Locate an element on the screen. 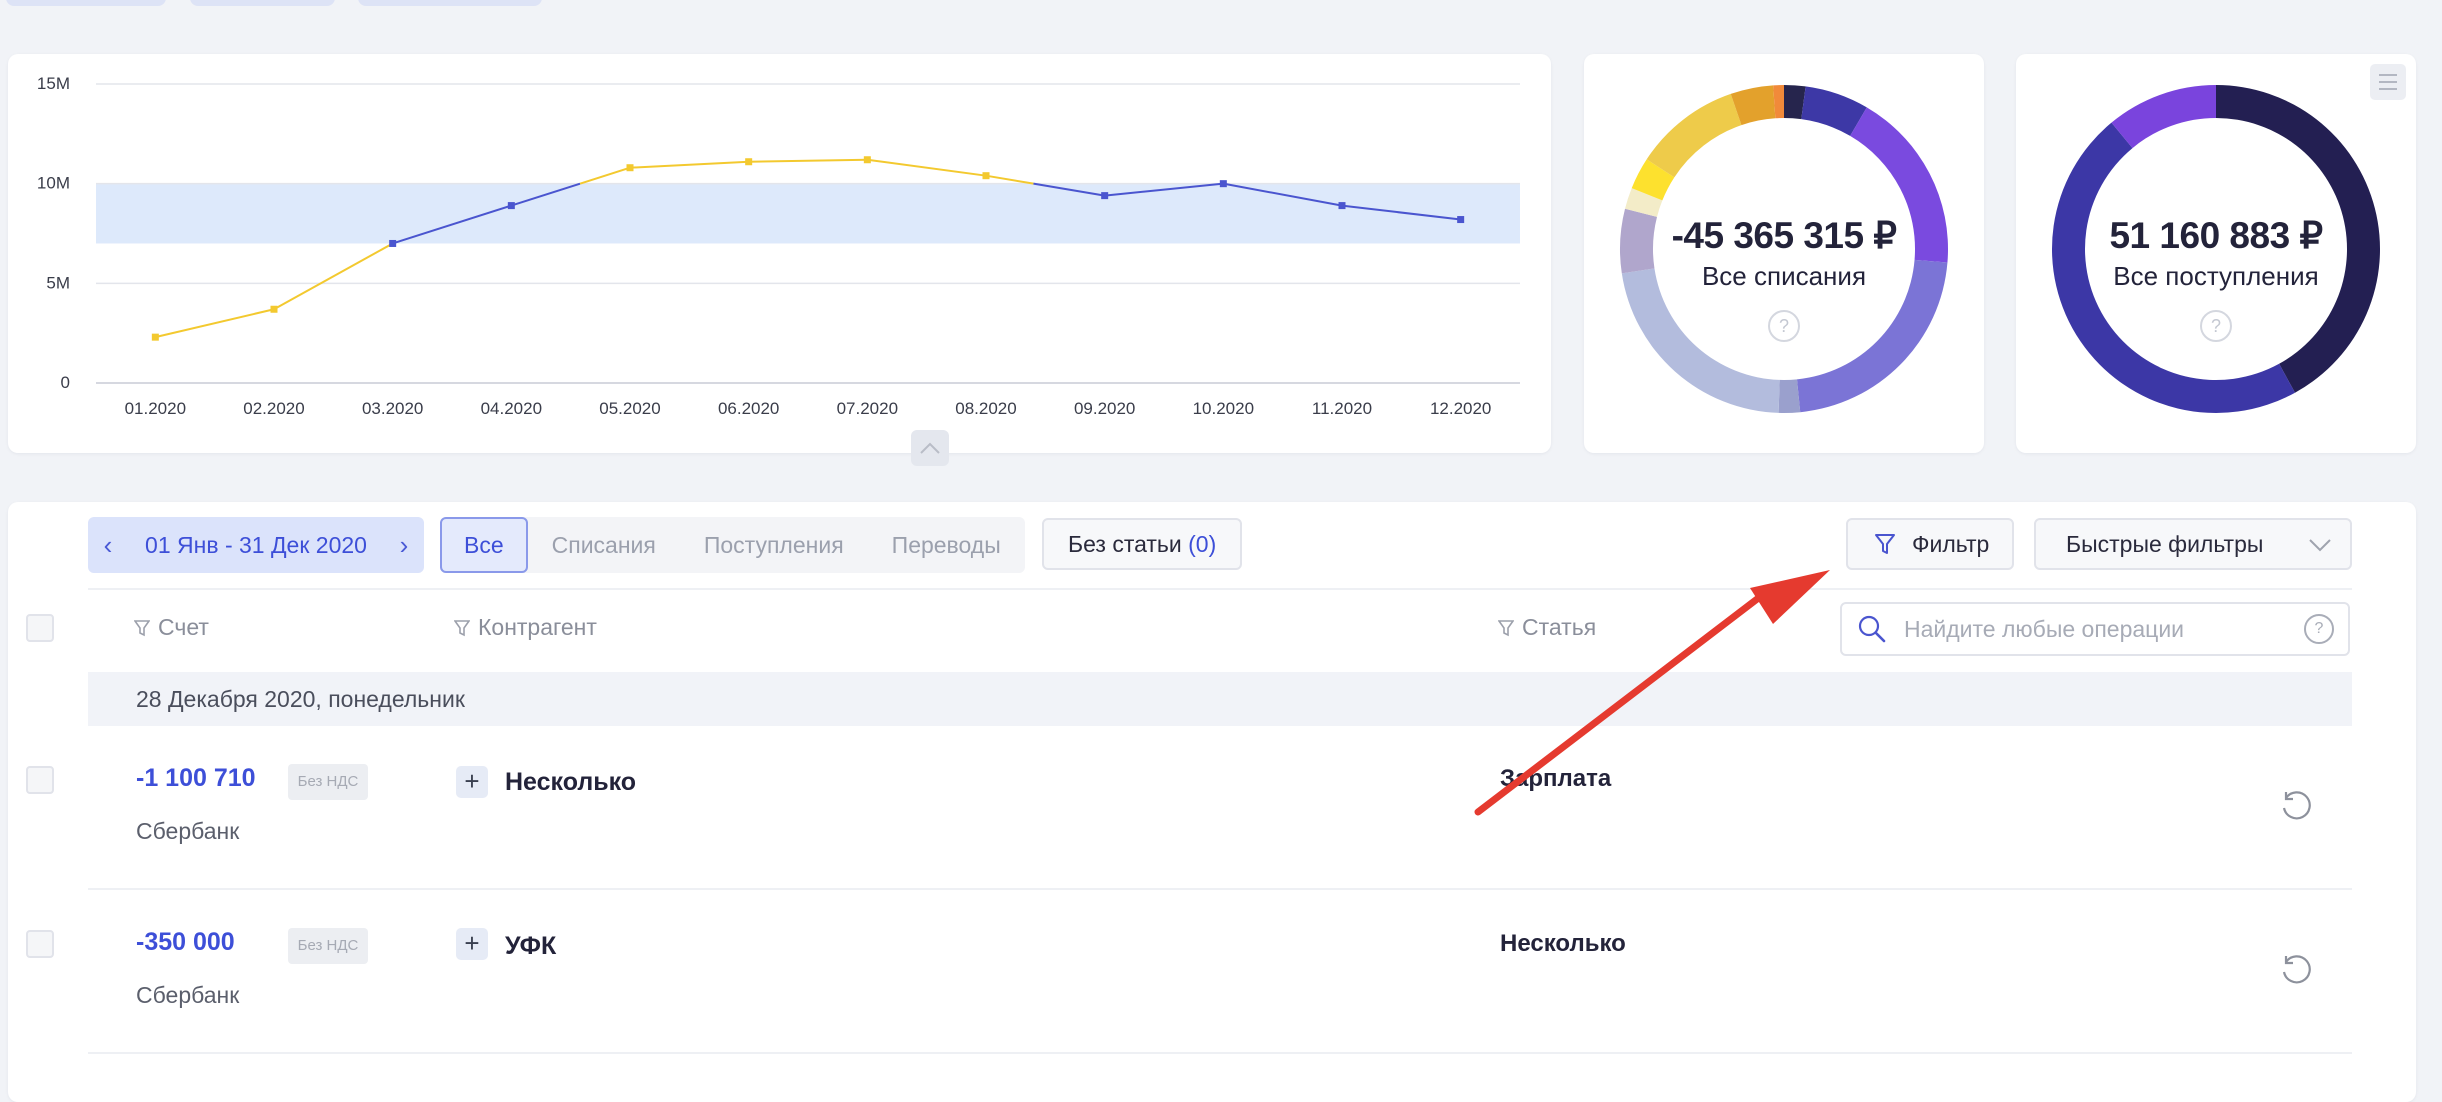 This screenshot has height=1102, width=2442. income-donut-card: 51 160 883 ₽ Все поступления ? is located at coordinates (2216, 253).